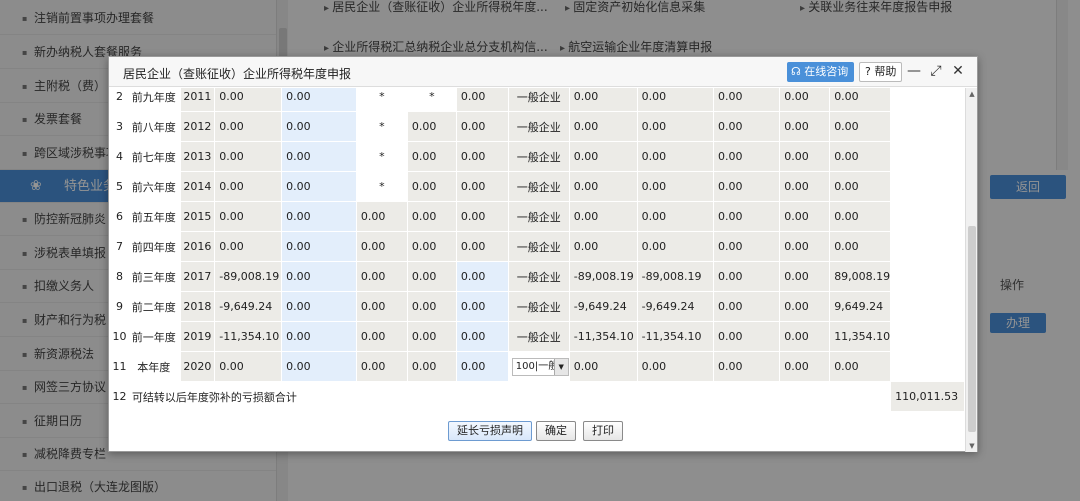  What do you see at coordinates (860, 306) in the screenshot?
I see `amount-cell-c10: 9,649.24` at bounding box center [860, 306].